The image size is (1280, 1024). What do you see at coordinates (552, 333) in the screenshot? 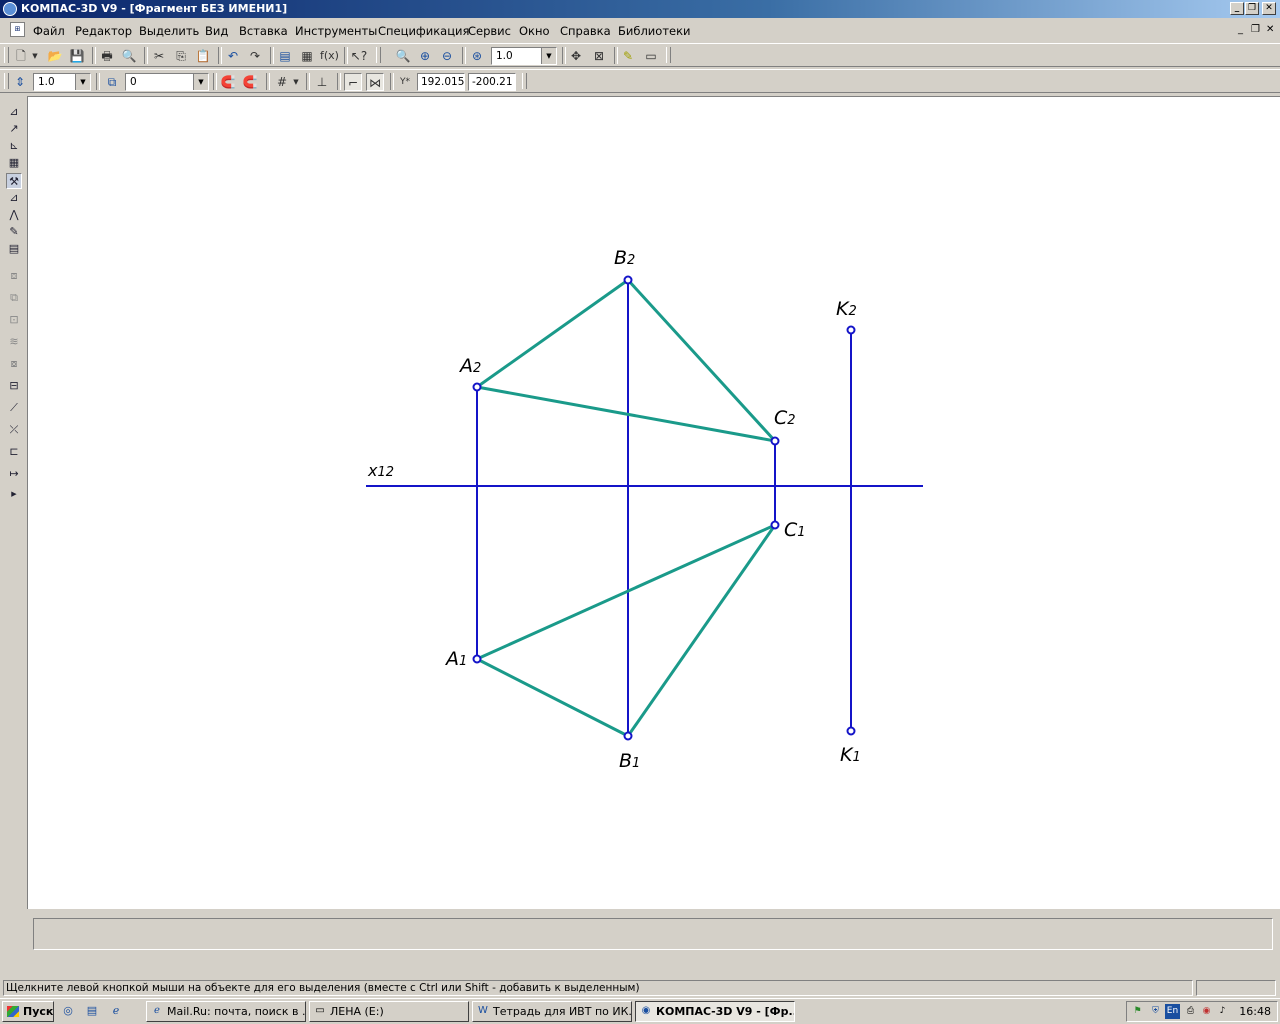
I see `edge-a2-b2` at bounding box center [552, 333].